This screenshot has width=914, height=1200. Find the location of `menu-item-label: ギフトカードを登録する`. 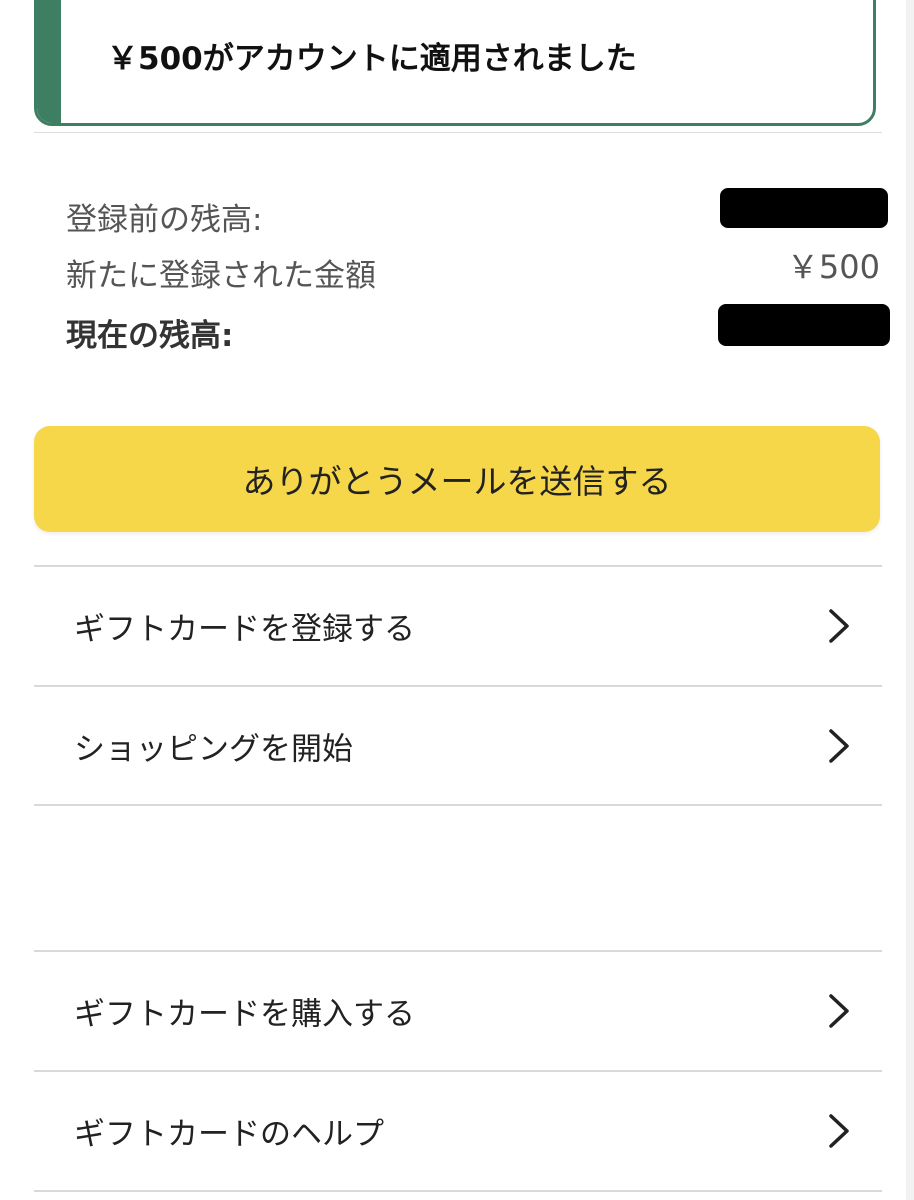

menu-item-label: ギフトカードを登録する is located at coordinates (244, 629).